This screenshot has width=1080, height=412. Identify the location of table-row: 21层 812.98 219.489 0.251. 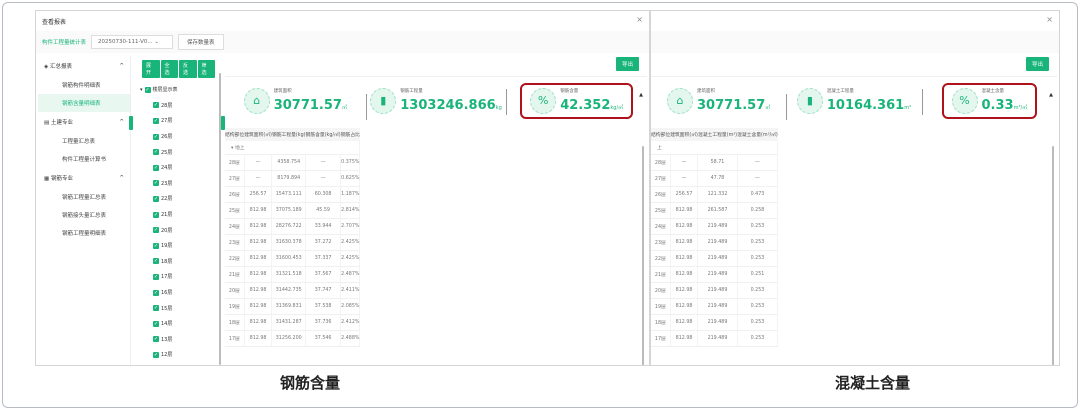
(715, 274).